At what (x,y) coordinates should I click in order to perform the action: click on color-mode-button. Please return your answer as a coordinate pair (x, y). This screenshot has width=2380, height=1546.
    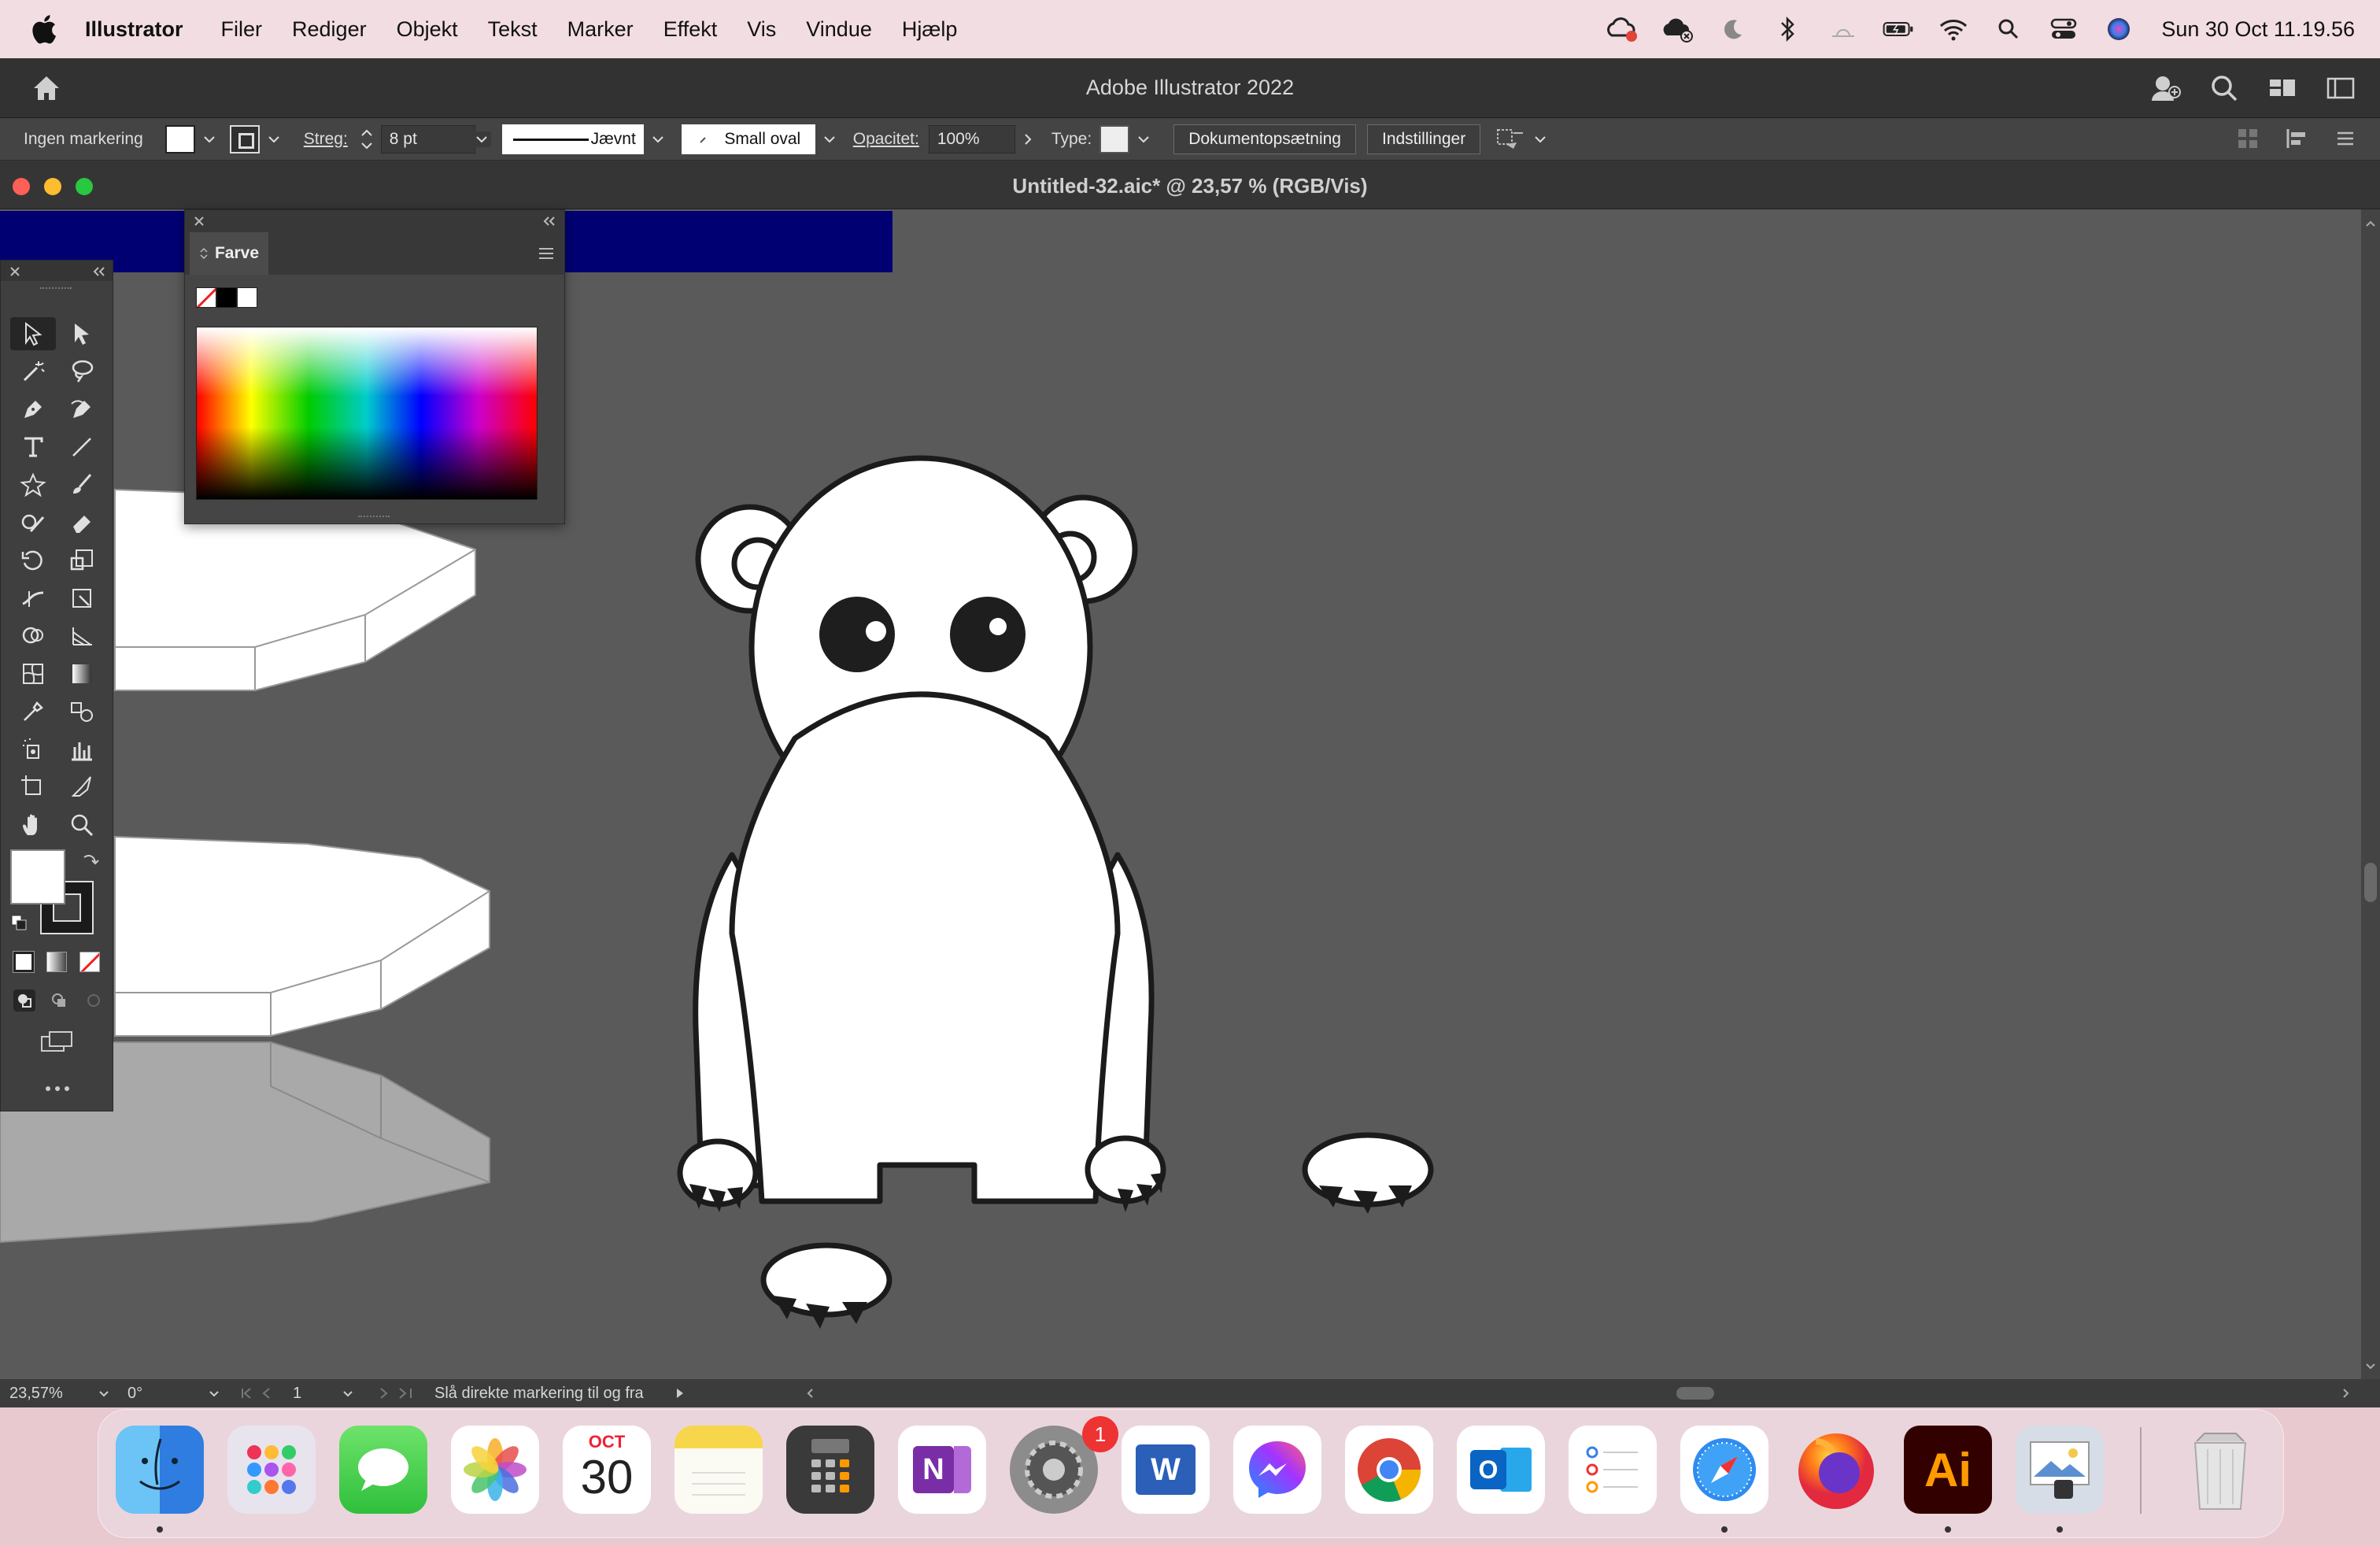
    Looking at the image, I should click on (24, 962).